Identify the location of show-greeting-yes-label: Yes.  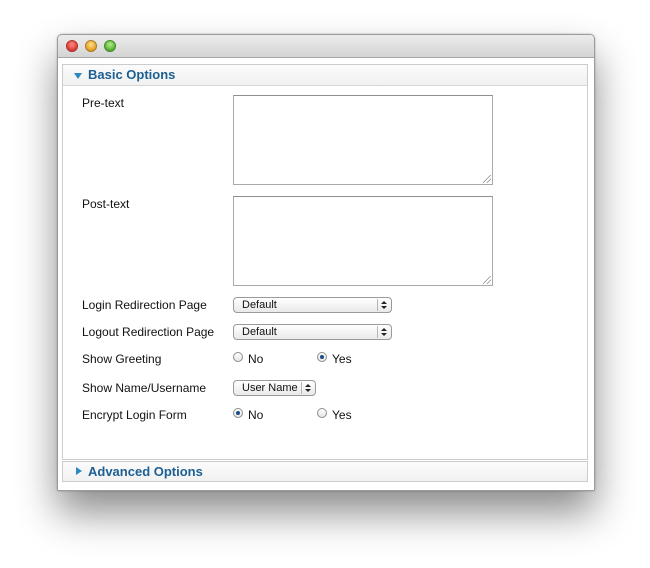
(342, 359).